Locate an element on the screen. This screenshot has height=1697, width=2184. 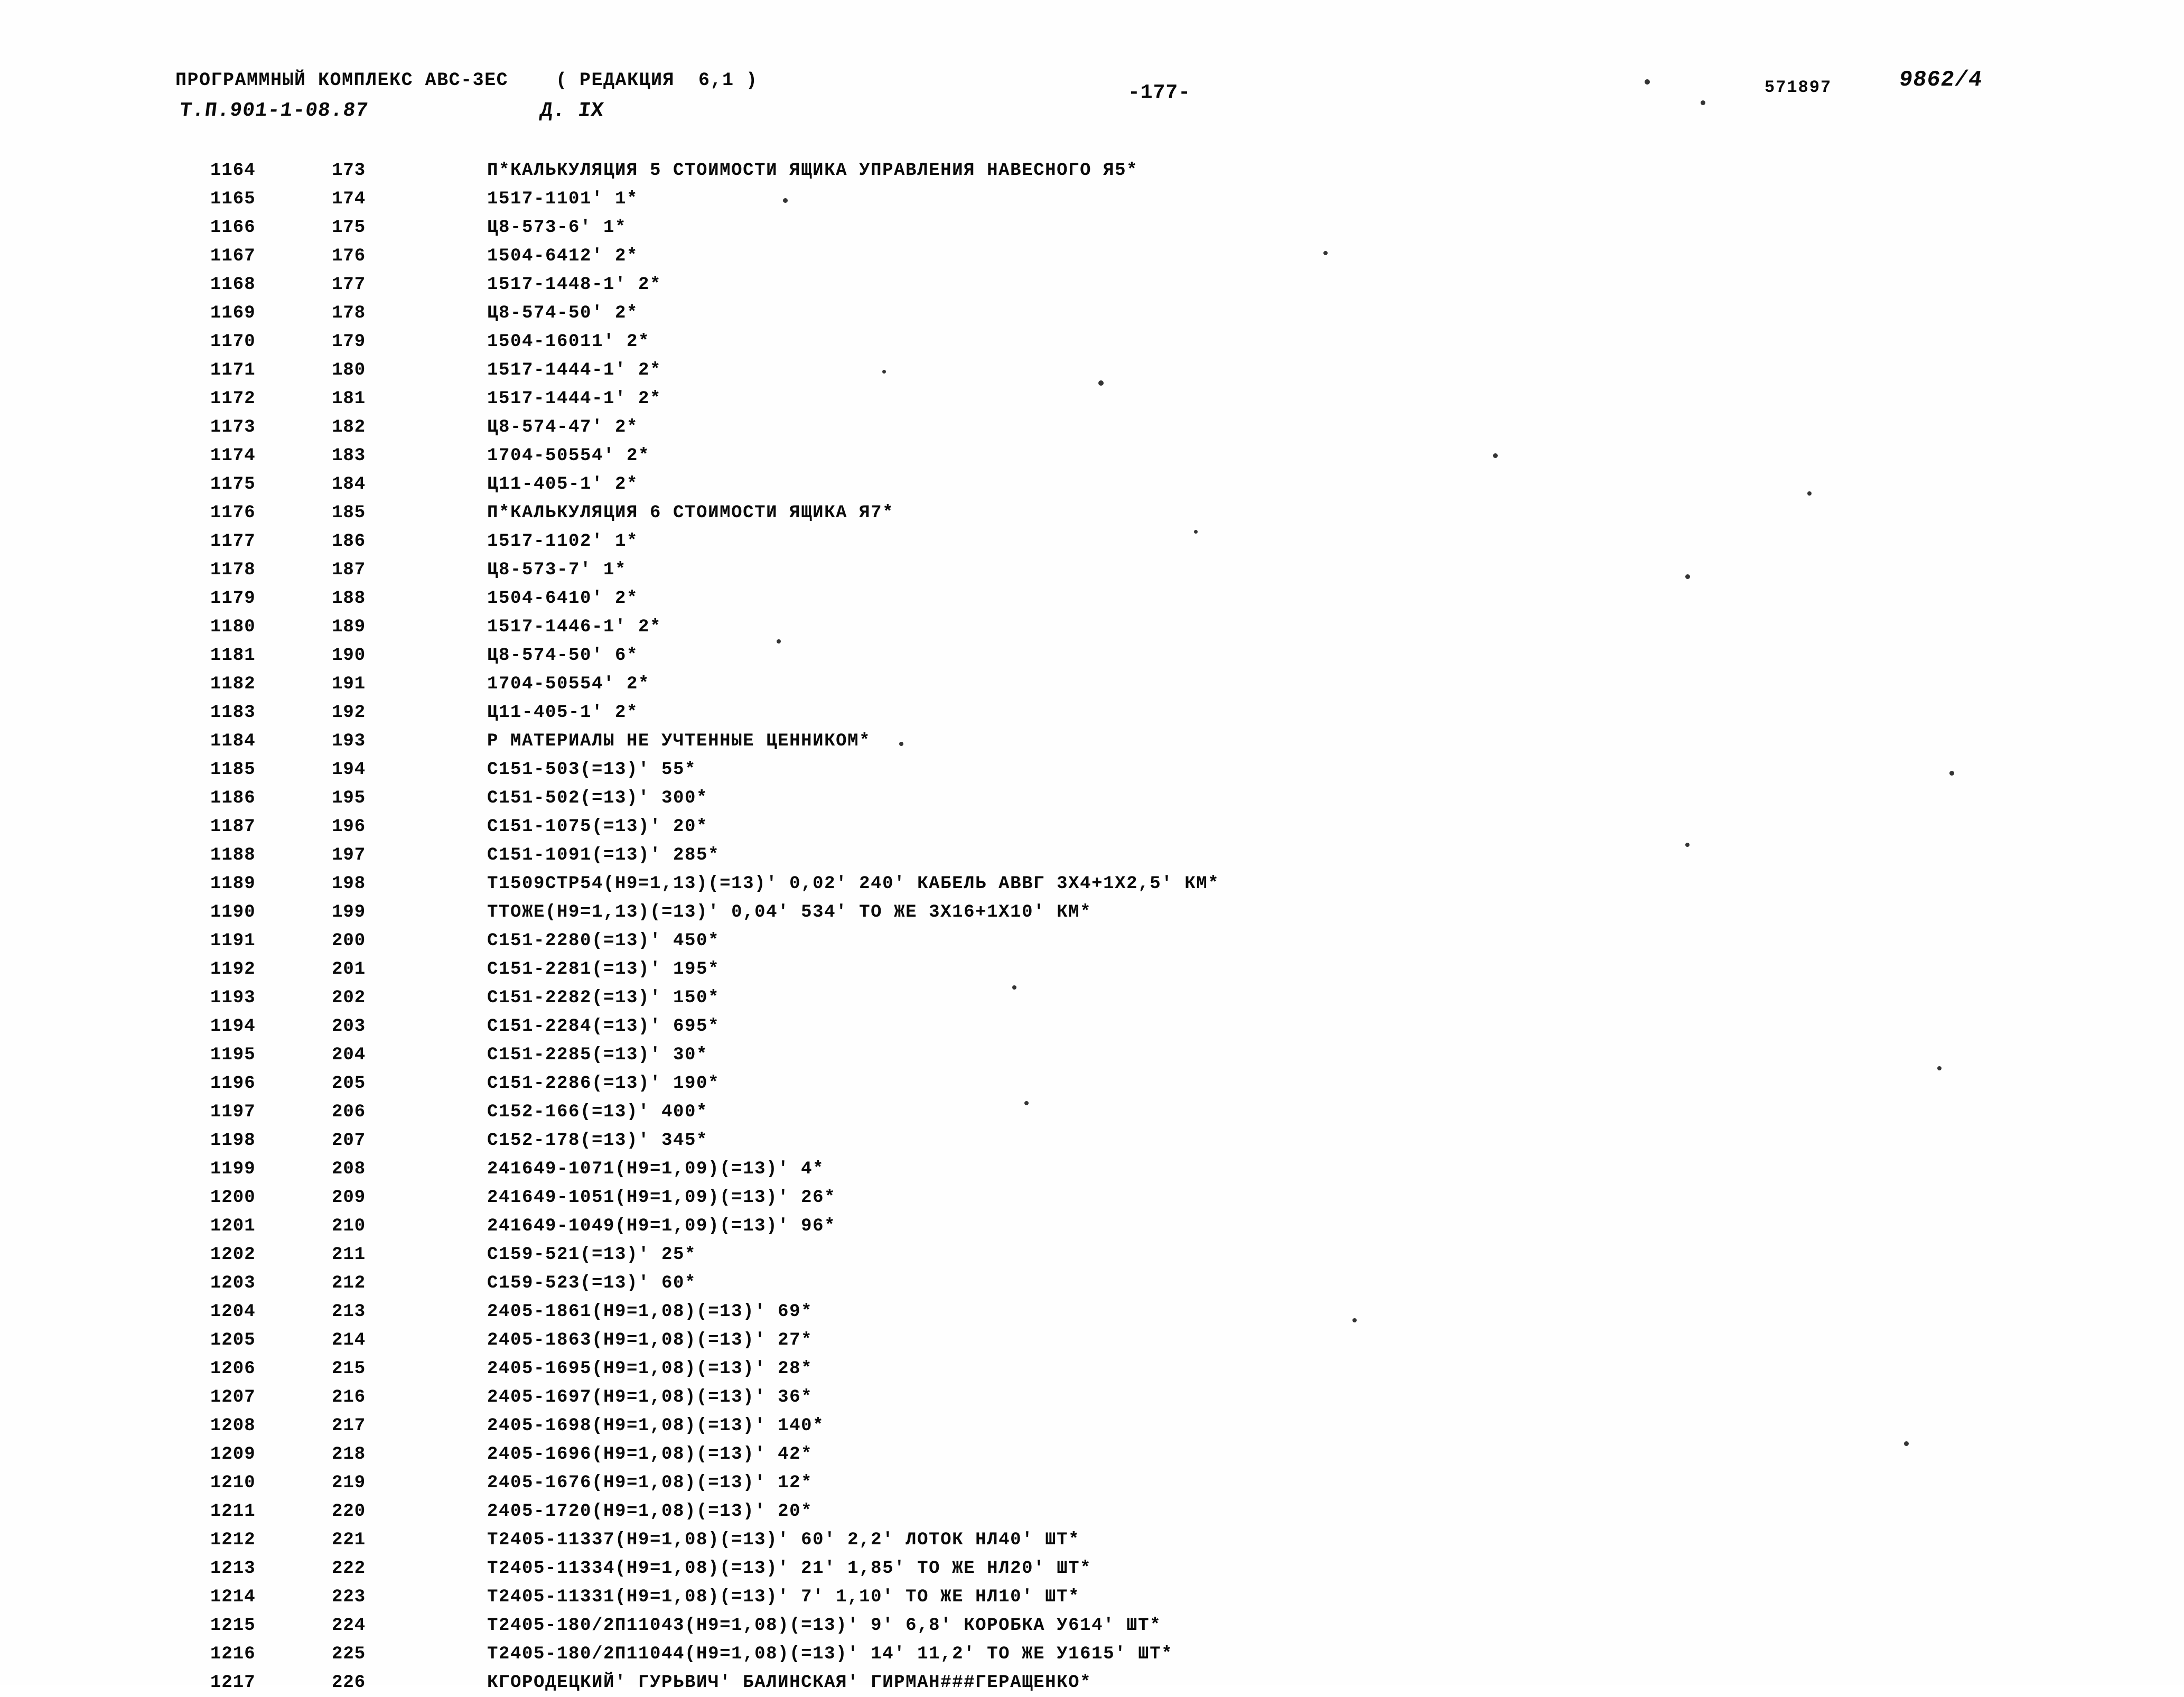
row-sequence-number: 1205 is located at coordinates (233, 1340).